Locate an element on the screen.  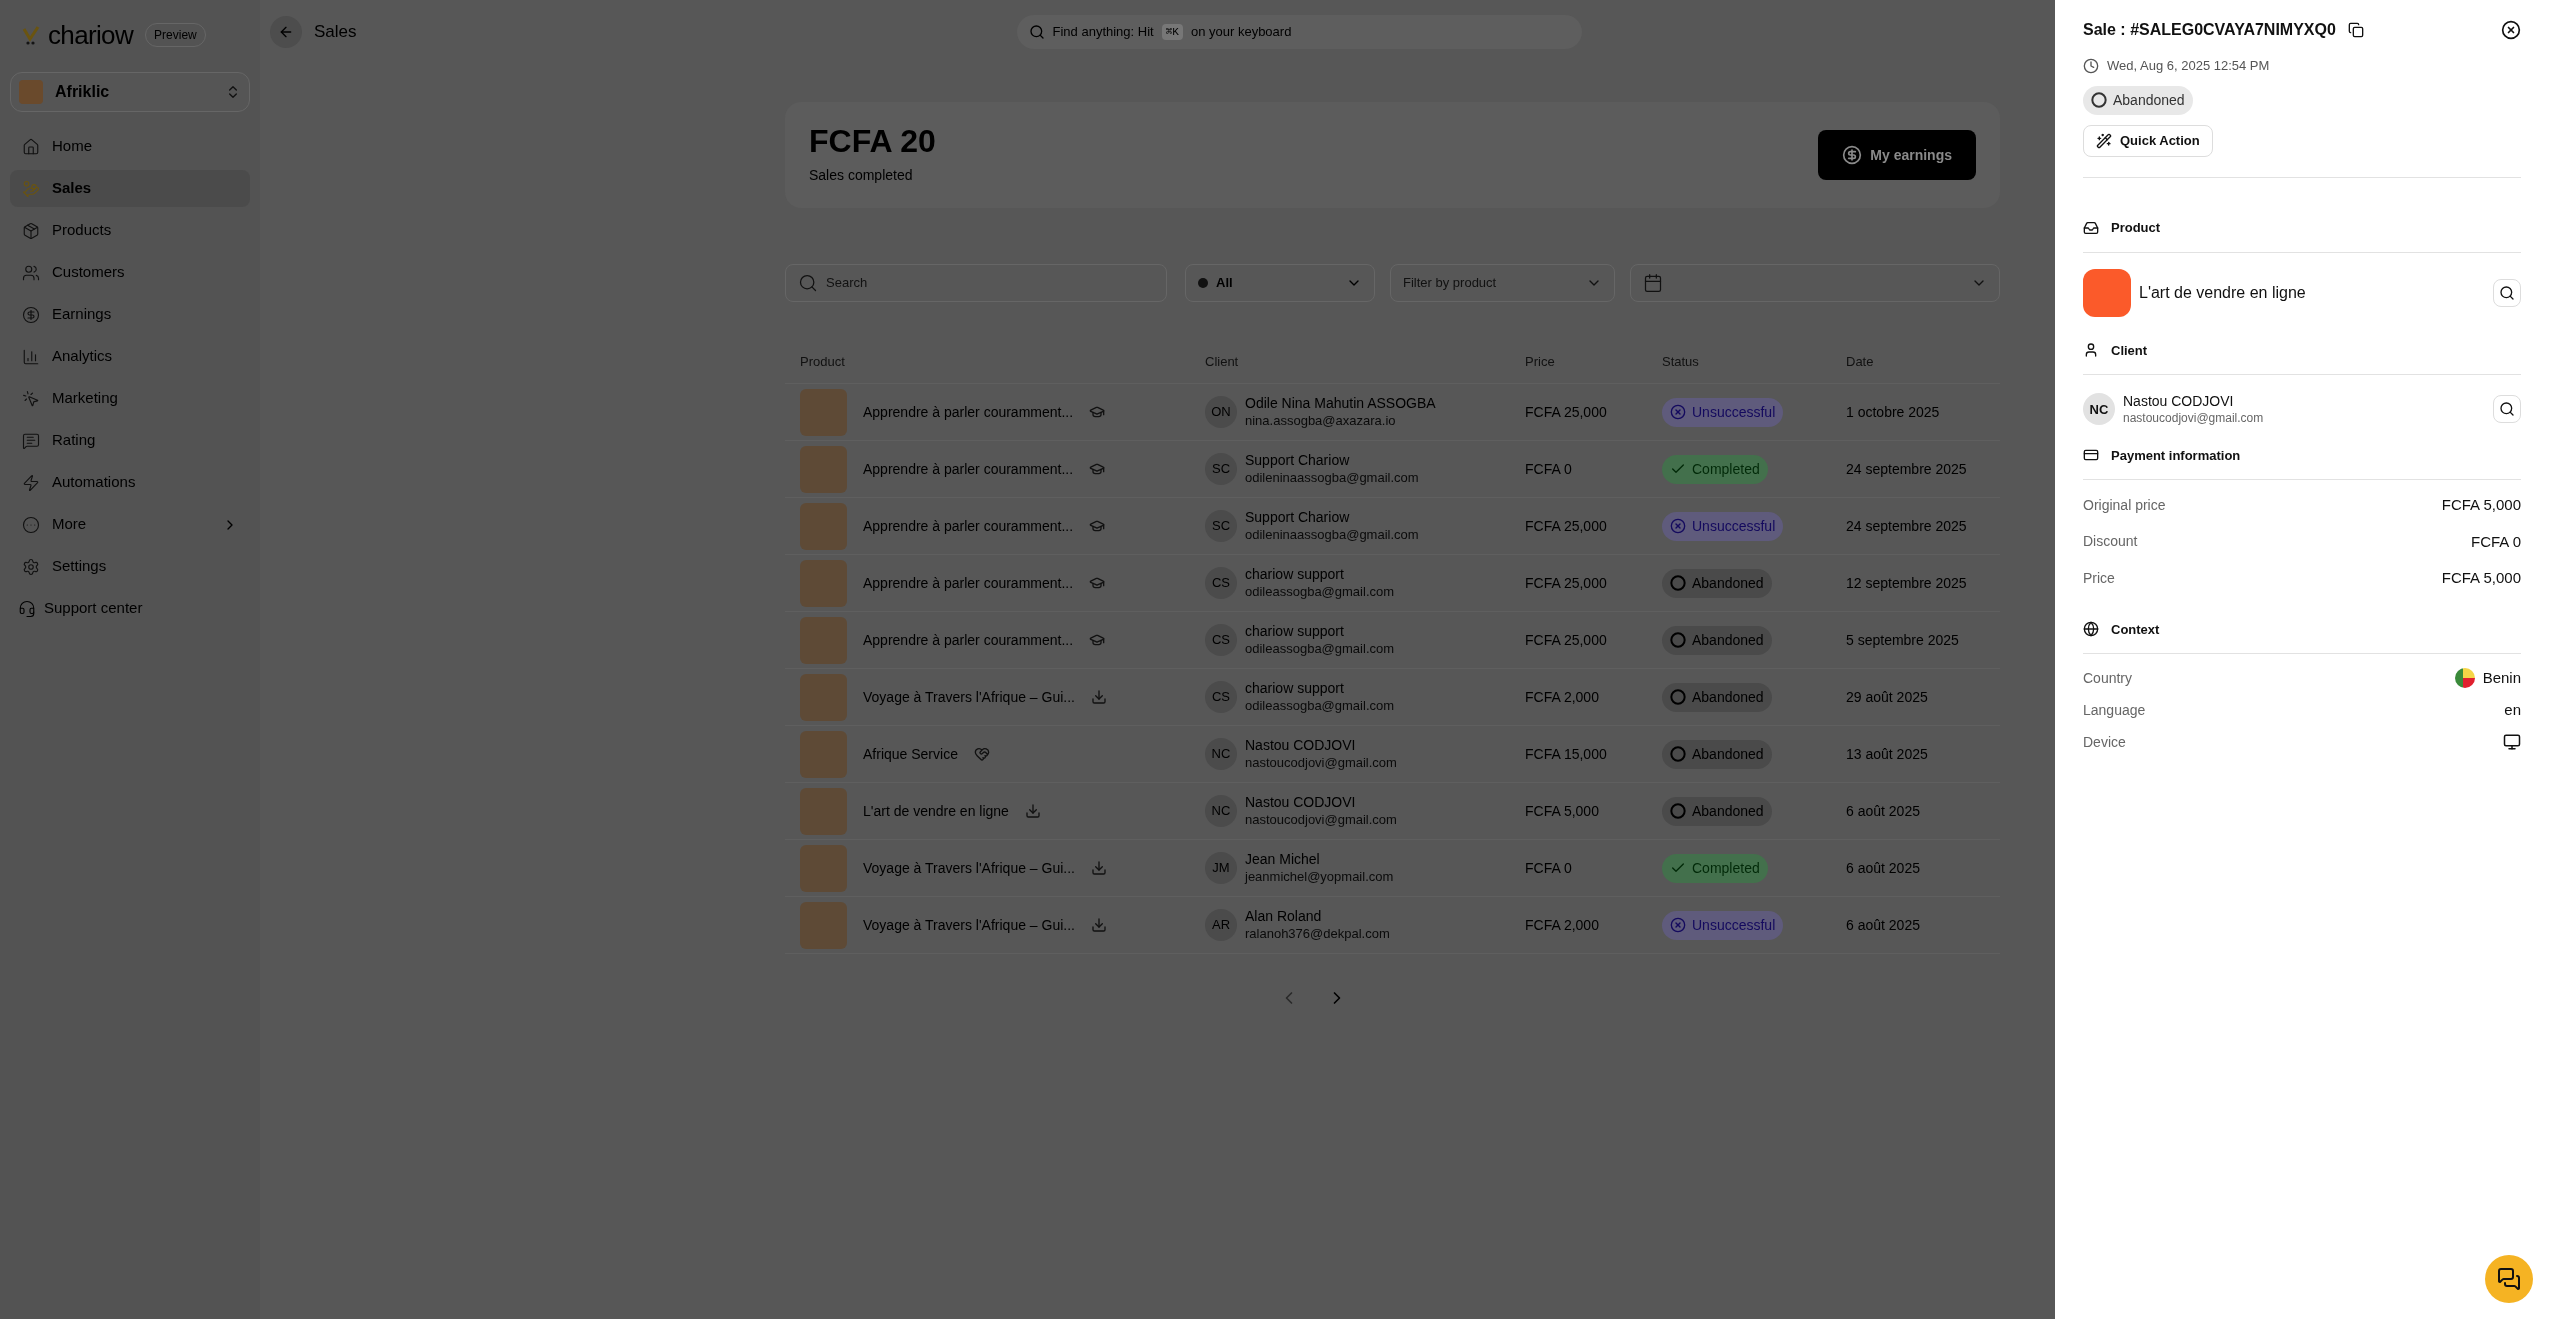
workspace-logo is located at coordinates (31, 92).